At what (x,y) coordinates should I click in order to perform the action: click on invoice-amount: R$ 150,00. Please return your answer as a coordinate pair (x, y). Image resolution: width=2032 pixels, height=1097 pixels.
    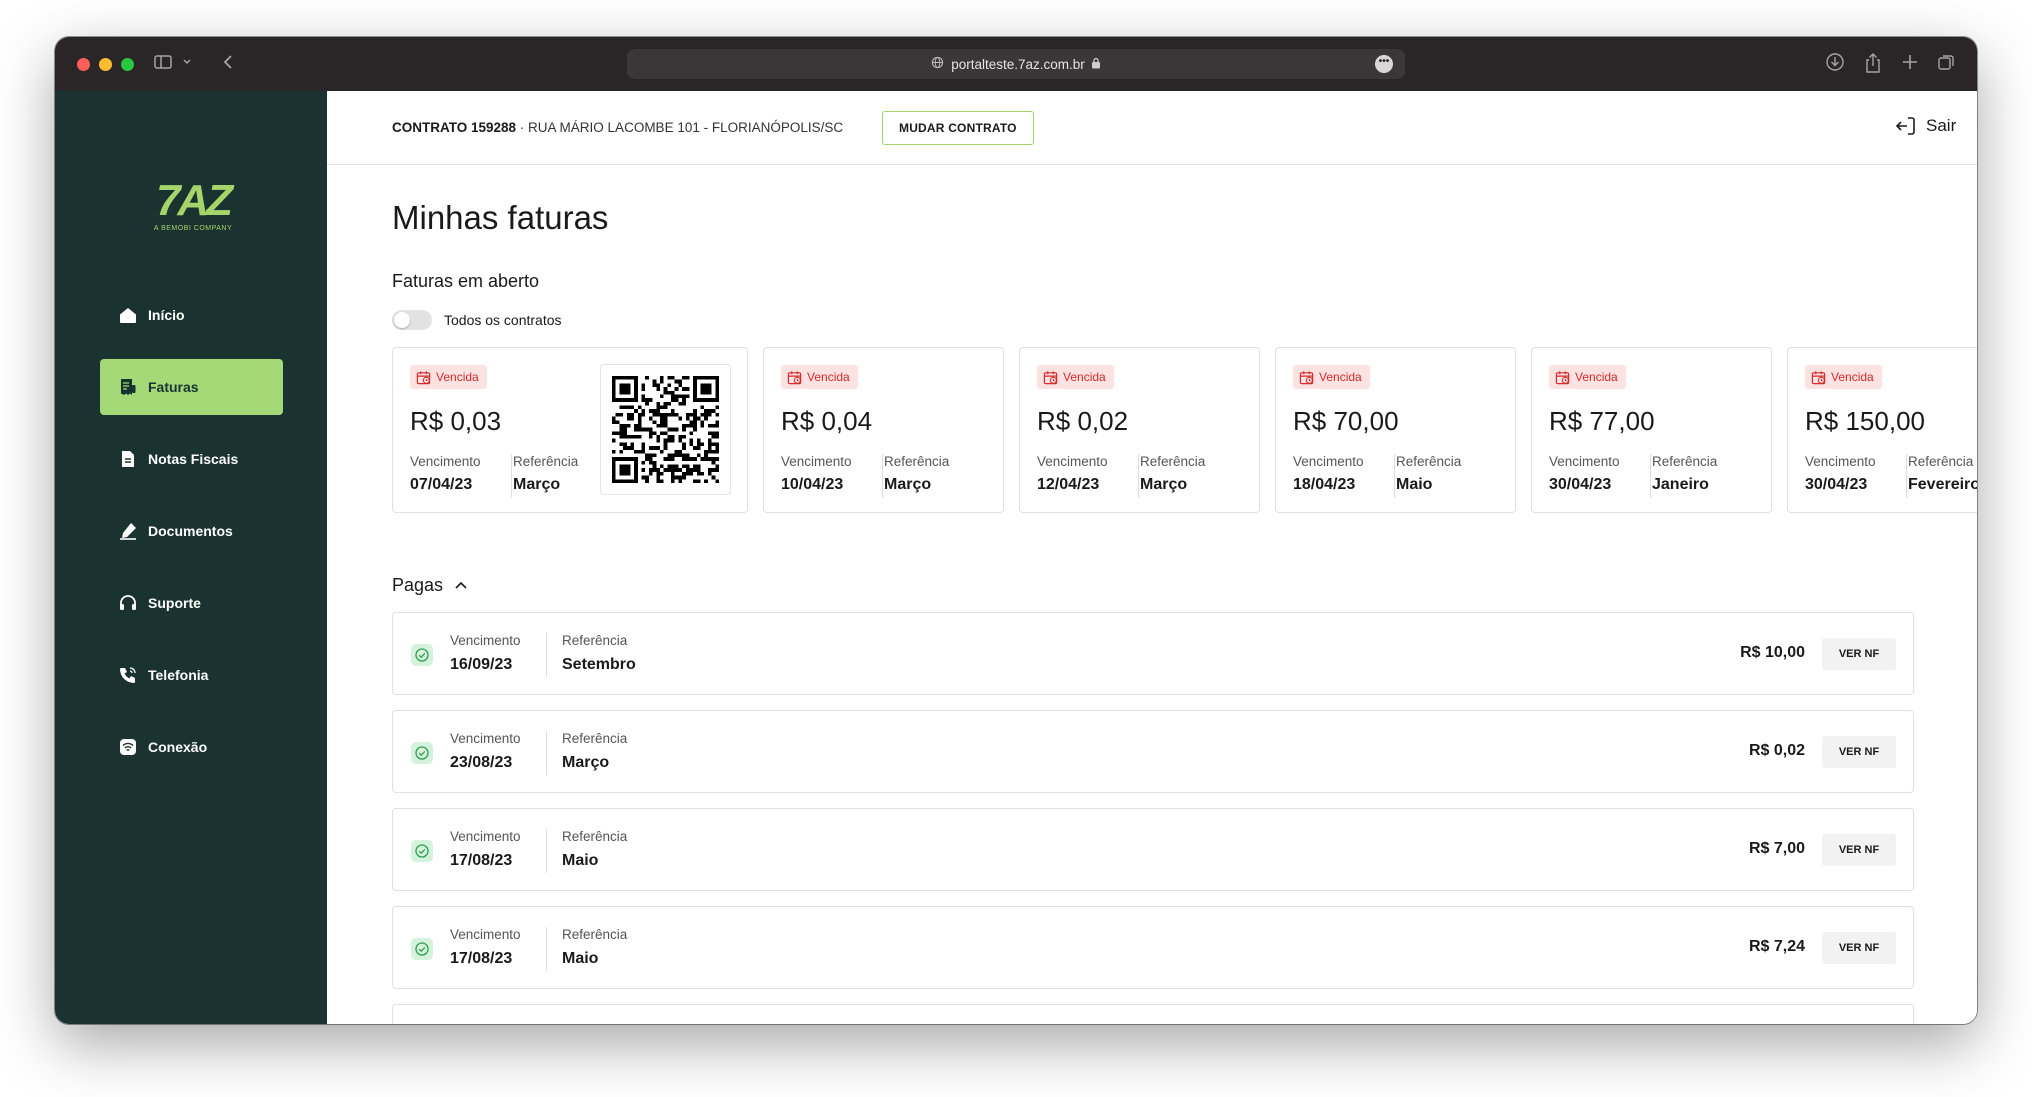
    Looking at the image, I should click on (1865, 421).